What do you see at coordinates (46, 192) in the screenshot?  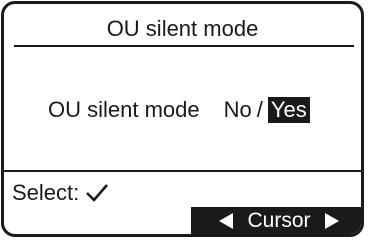 I see `select-label: Select:` at bounding box center [46, 192].